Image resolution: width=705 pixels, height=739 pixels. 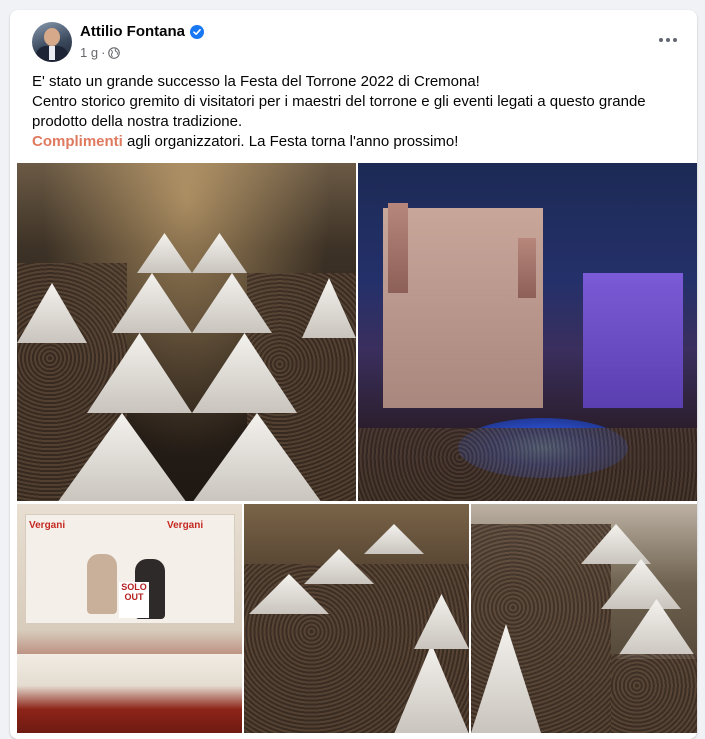 What do you see at coordinates (114, 52) in the screenshot?
I see `globe-icon` at bounding box center [114, 52].